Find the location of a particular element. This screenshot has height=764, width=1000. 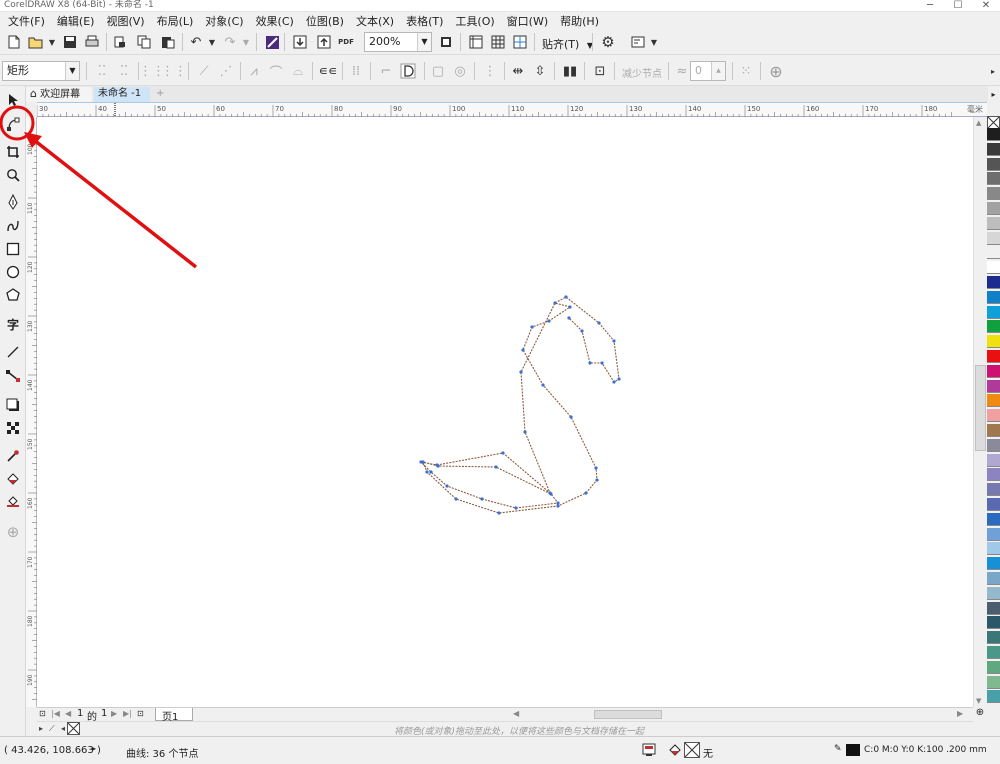

align-nodes-icon: ⋮ is located at coordinates (490, 71).